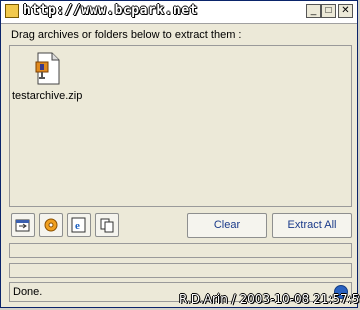  I want to click on app-icon, so click(12, 11).